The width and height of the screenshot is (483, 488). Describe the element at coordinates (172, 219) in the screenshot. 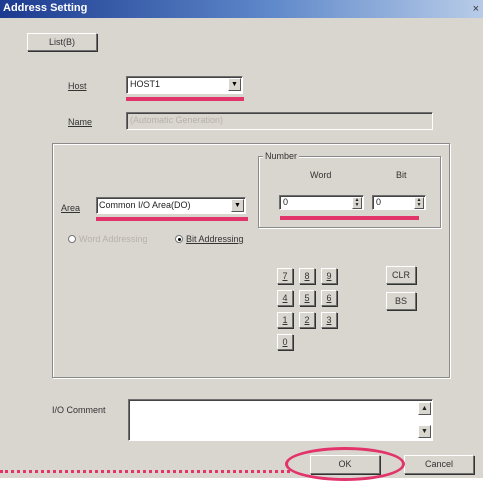

I see `area-highlight` at that location.